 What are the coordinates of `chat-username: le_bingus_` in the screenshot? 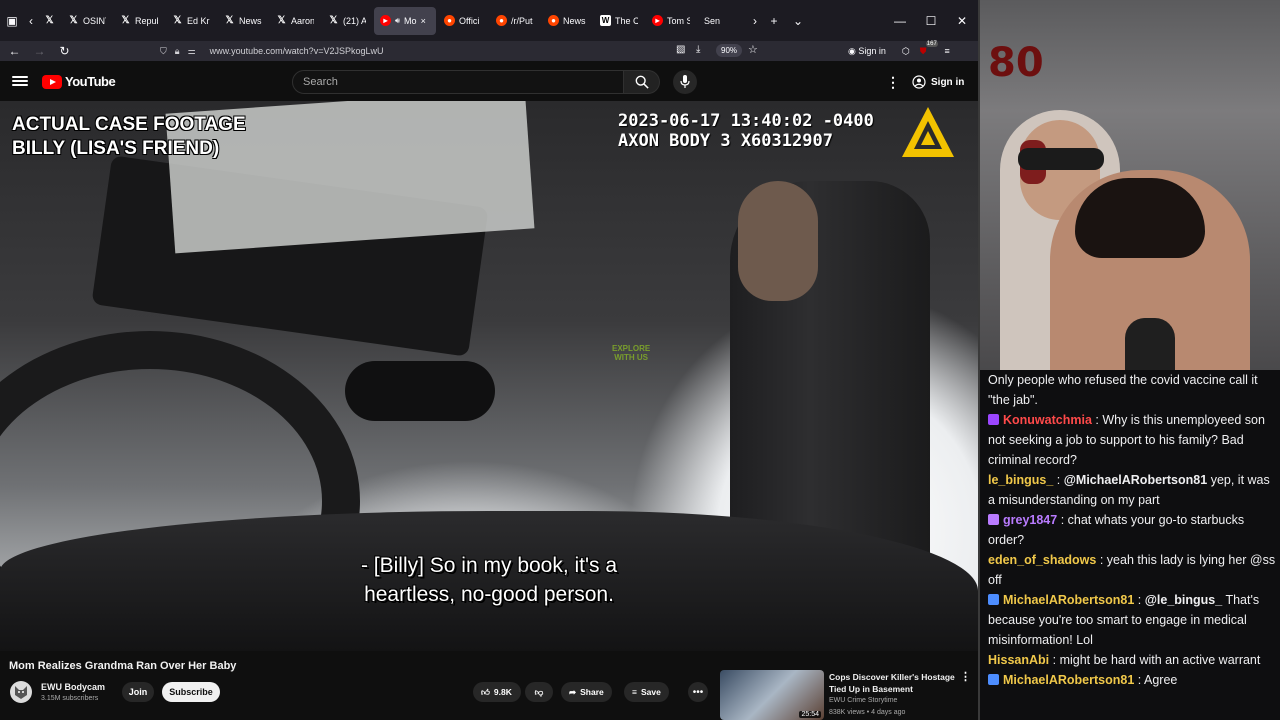 It's located at (1020, 480).